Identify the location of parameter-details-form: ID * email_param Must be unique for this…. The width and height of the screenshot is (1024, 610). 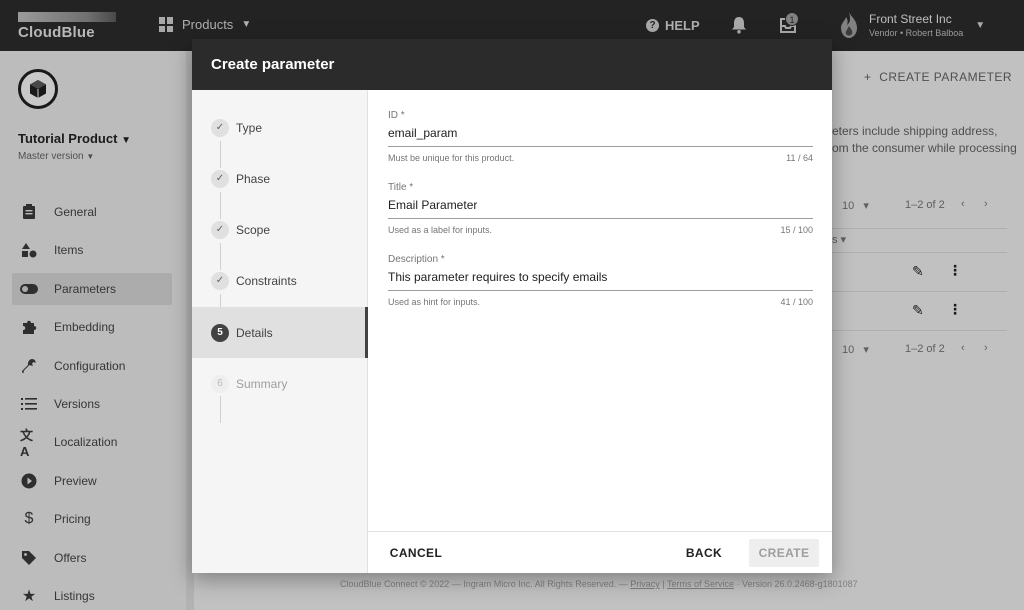
(600, 218).